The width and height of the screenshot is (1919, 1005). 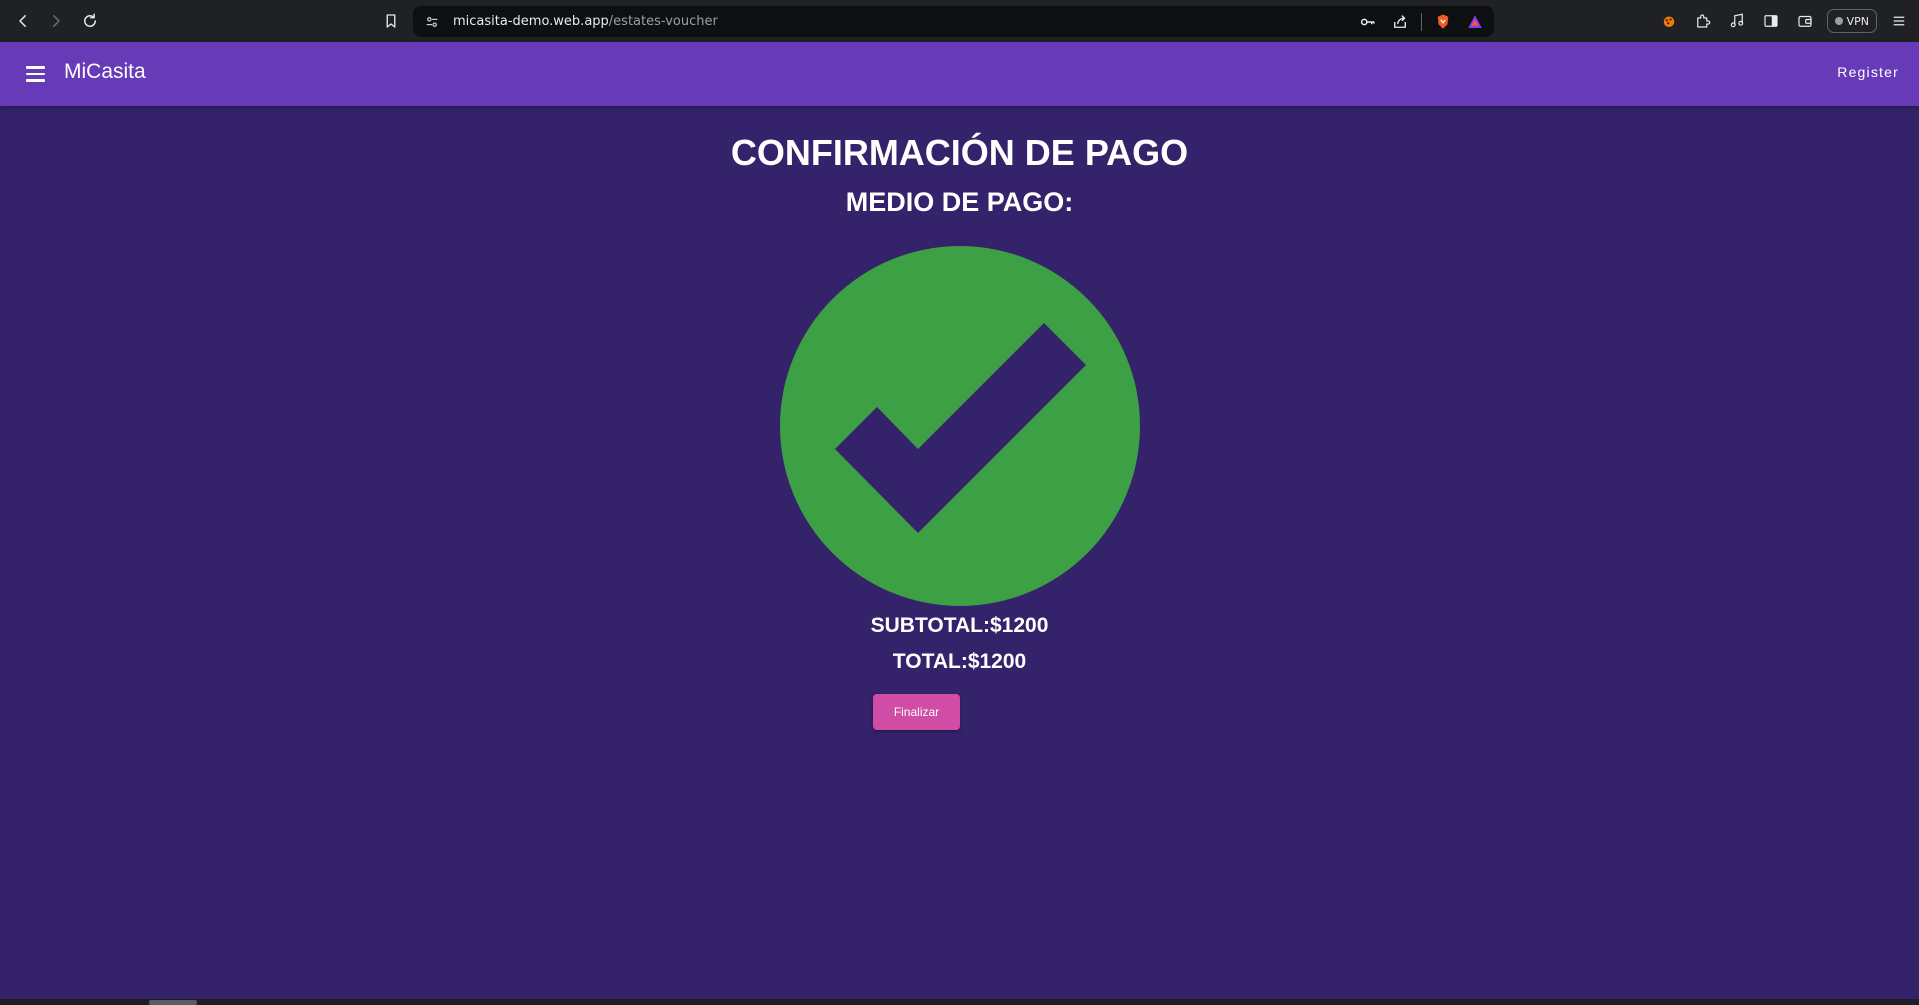 I want to click on extensions-puzzle-icon, so click(x=1703, y=21).